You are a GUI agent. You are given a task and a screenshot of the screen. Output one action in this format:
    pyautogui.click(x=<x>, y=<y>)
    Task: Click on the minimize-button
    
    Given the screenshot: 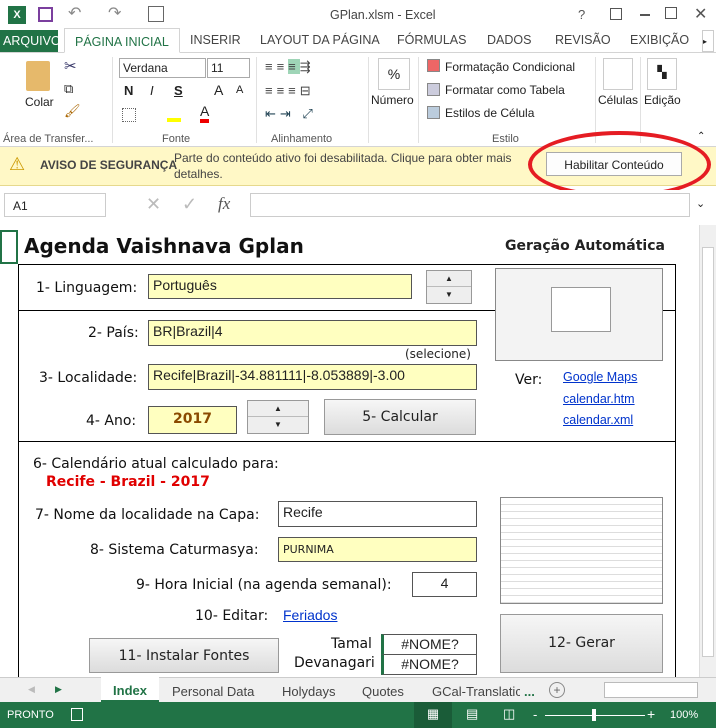 What is the action you would take?
    pyautogui.click(x=645, y=15)
    